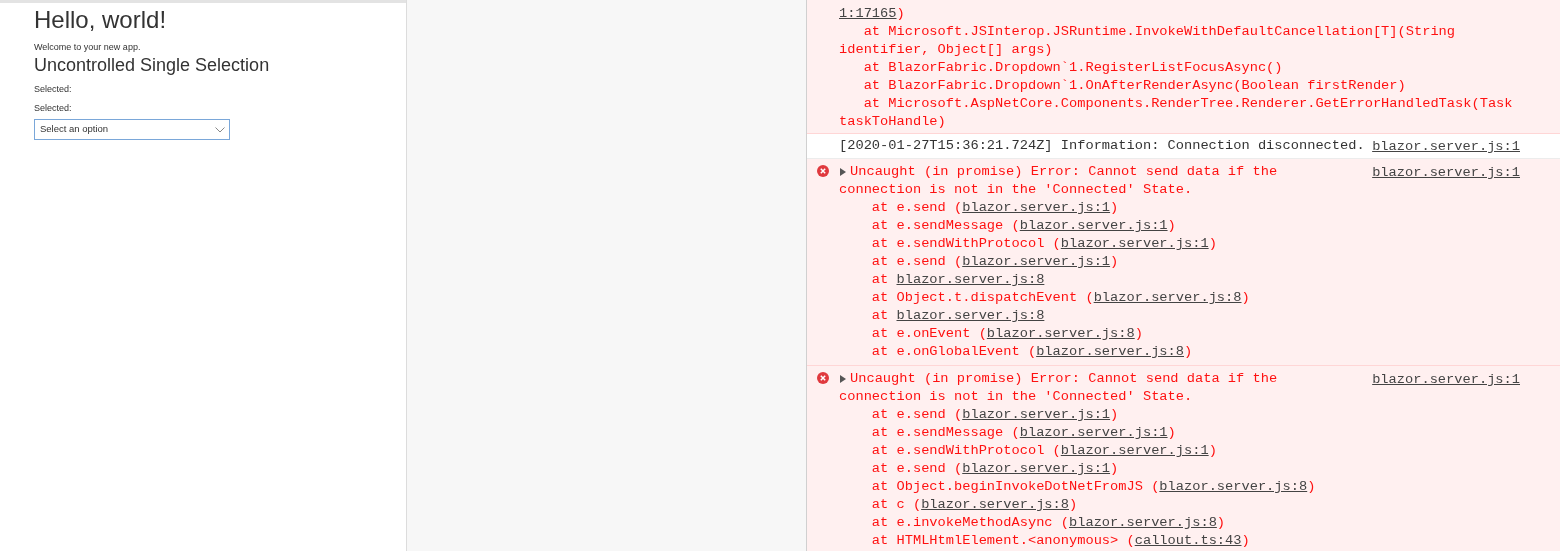 The width and height of the screenshot is (1560, 551). What do you see at coordinates (1093, 487) in the screenshot?
I see `stack-trace-line: at Object.beginInvokeDotNetFromJS (blazor.server.js:8)` at bounding box center [1093, 487].